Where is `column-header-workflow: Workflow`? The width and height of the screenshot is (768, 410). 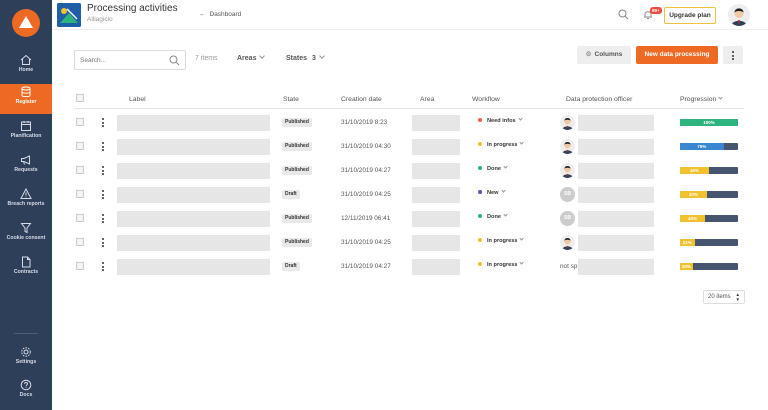 column-header-workflow: Workflow is located at coordinates (486, 99).